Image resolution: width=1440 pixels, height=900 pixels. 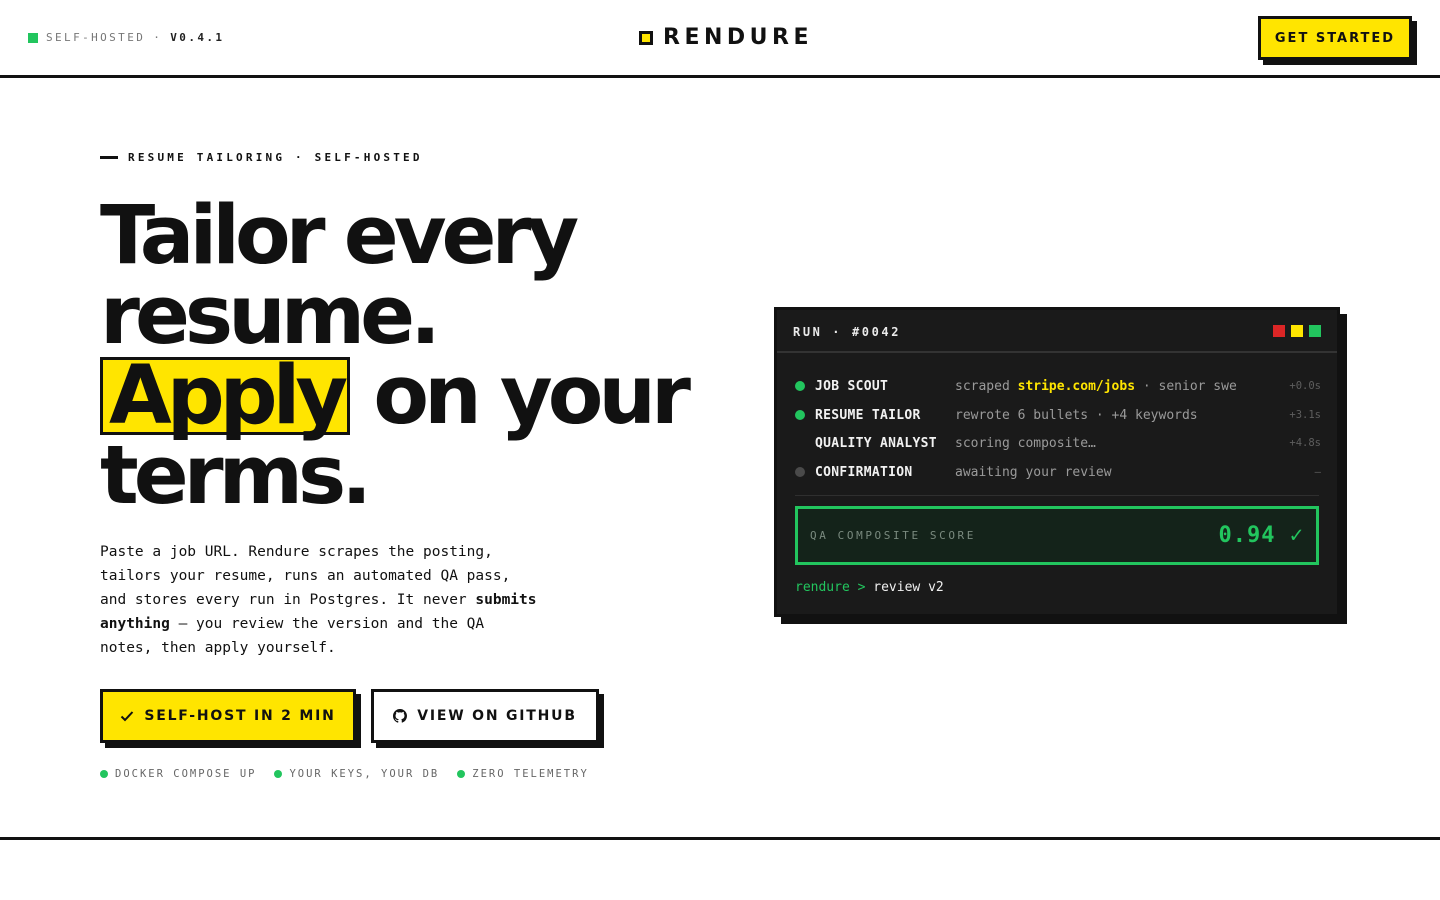 I want to click on terminal-divider, so click(x=1057, y=495).